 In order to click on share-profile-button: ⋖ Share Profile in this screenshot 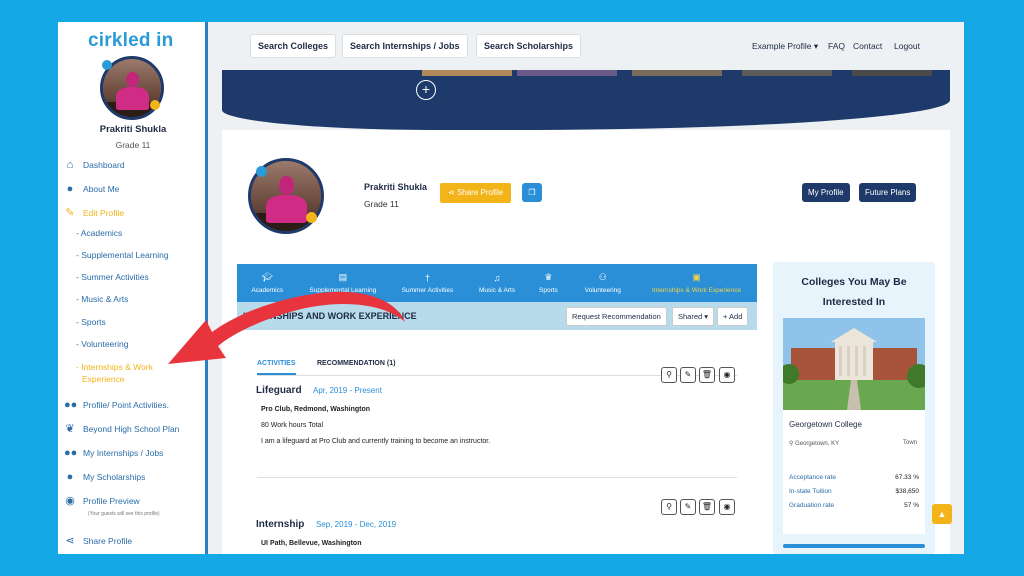, I will do `click(476, 193)`.